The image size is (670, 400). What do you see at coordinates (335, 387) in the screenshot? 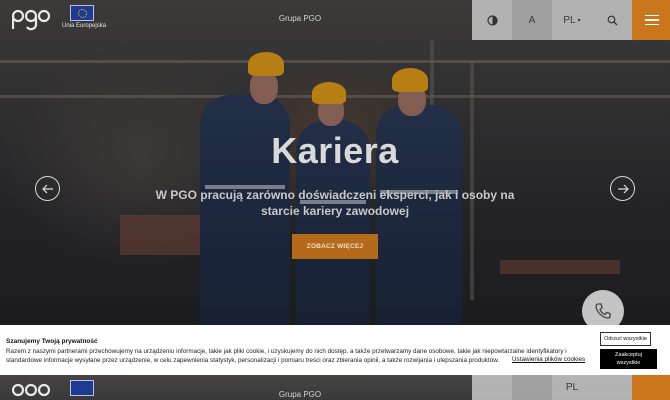
I see `page-header-repeat: Grupa PGO PL` at bounding box center [335, 387].